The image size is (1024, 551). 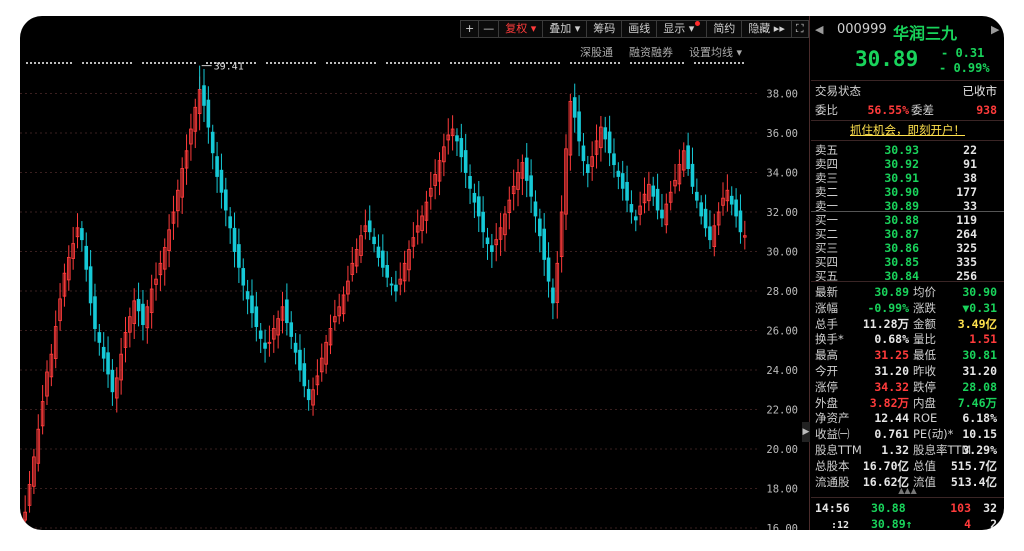 I want to click on bid-row: 买三 30.86 325, so click(x=906, y=248).